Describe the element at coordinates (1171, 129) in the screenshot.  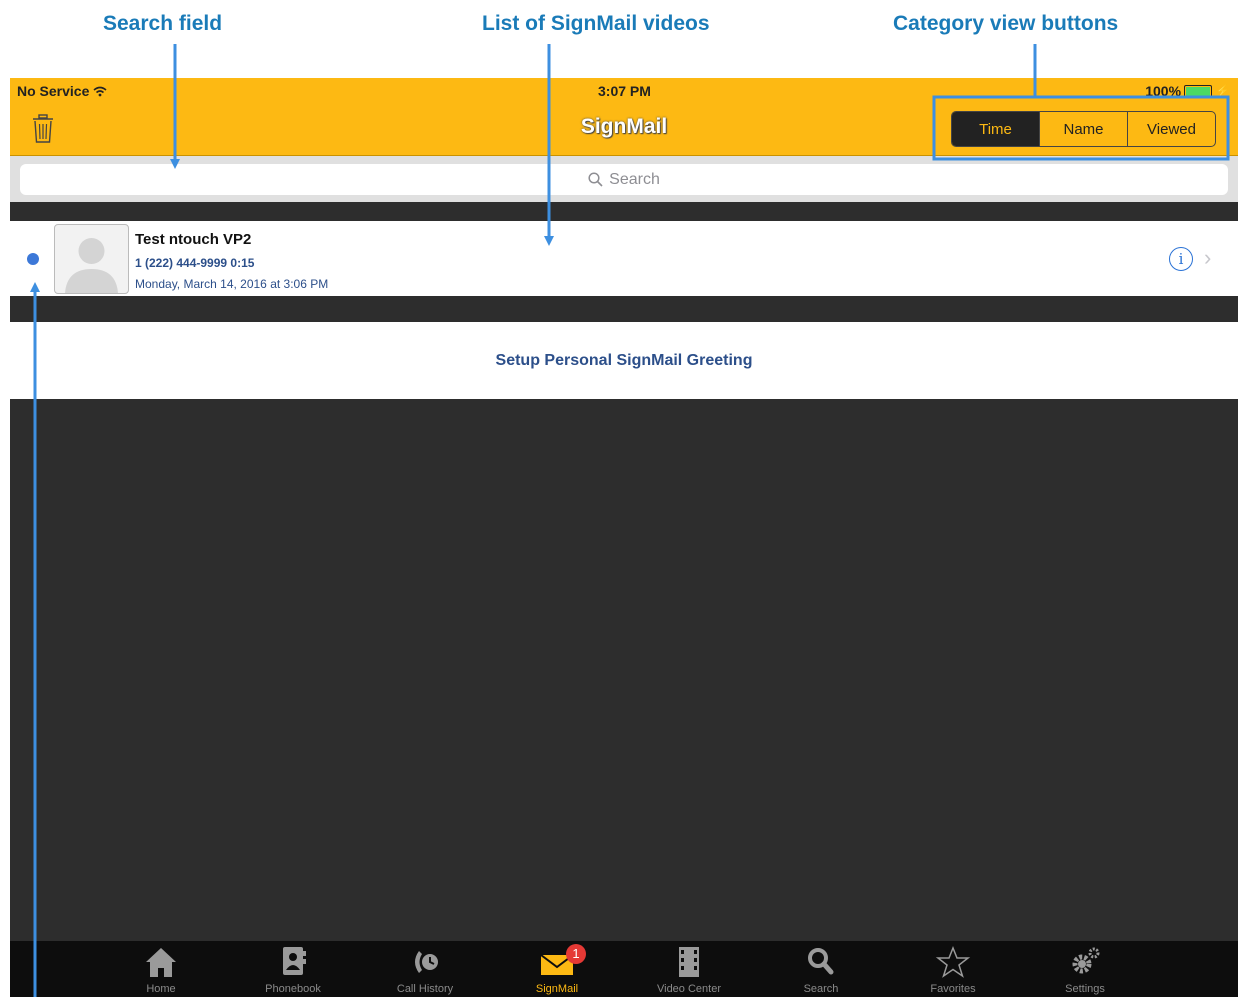
I see `segment-viewed: Viewed` at that location.